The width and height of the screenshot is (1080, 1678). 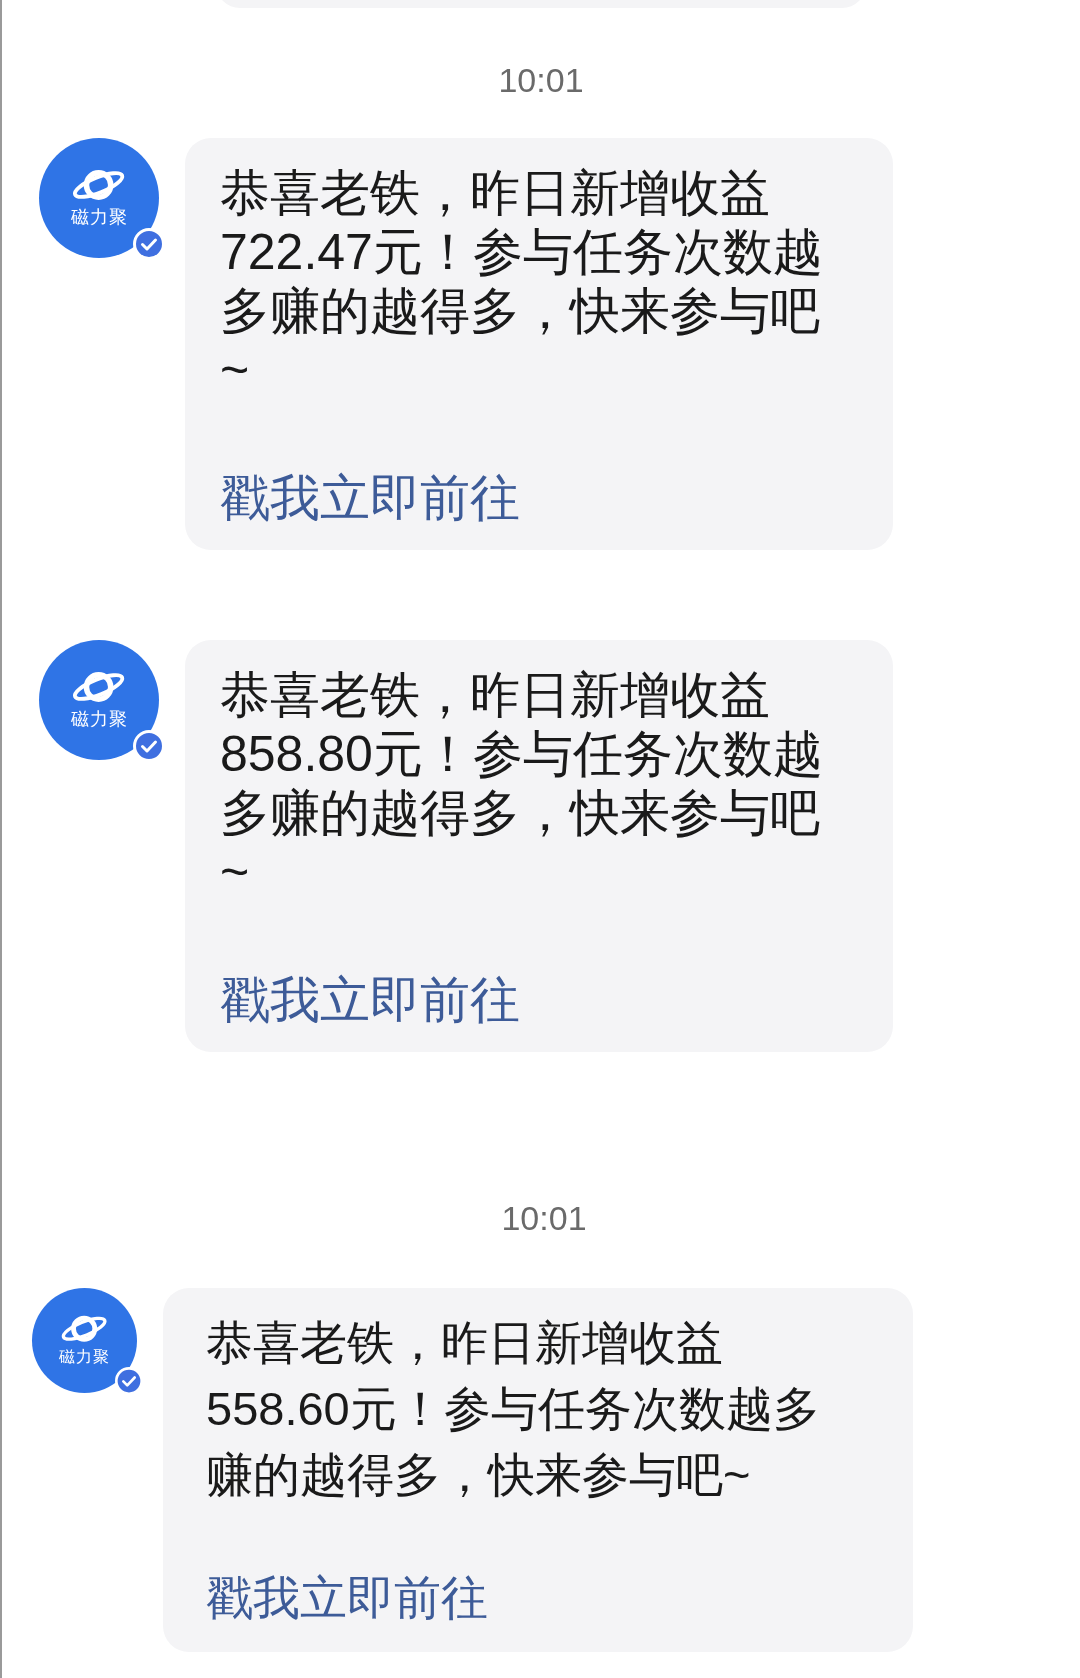 I want to click on message-text: 恭喜老铁，昨日新增收益858.80元！参与任务次数越多赚的越得多，快来参与吧~, so click(x=522, y=784).